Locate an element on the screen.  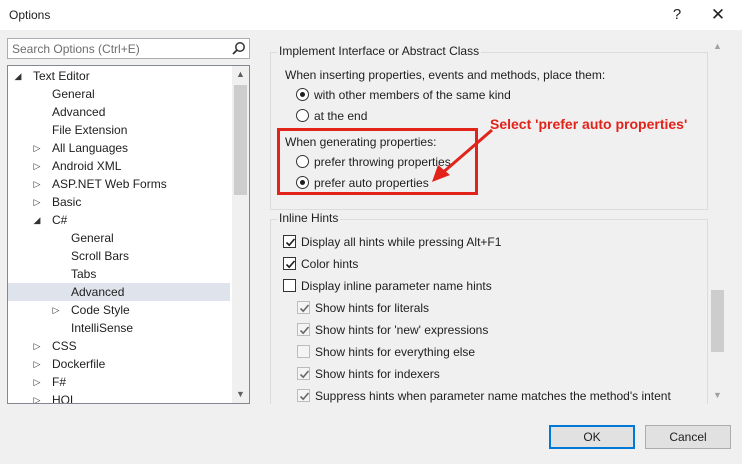
tree-item-label: Code Style is located at coordinates (100, 310).